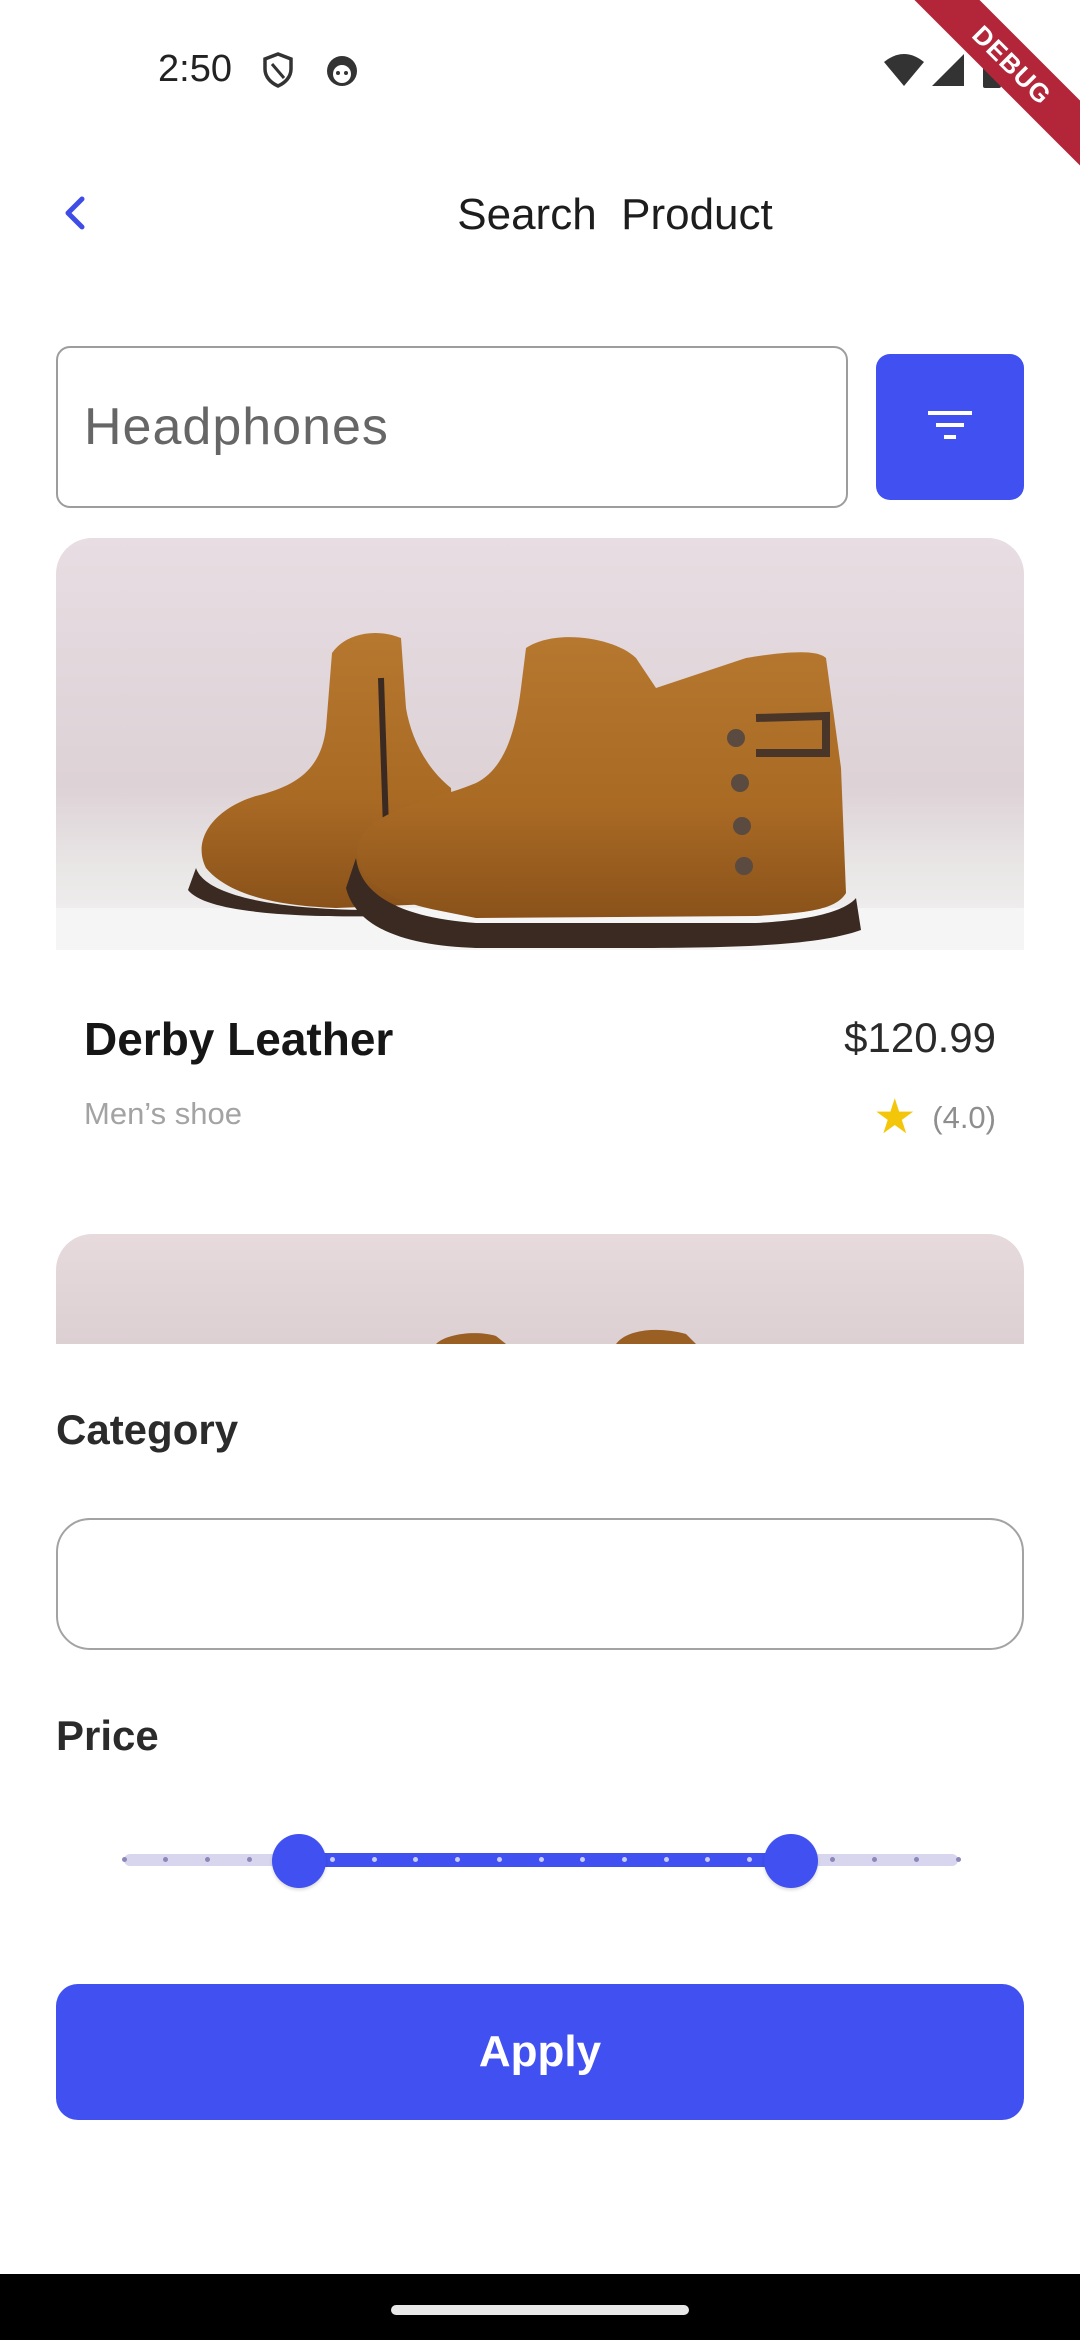 Image resolution: width=1080 pixels, height=2340 pixels. Describe the element at coordinates (540, 85) in the screenshot. I see `status-bar: 2:50 DEBUG` at that location.